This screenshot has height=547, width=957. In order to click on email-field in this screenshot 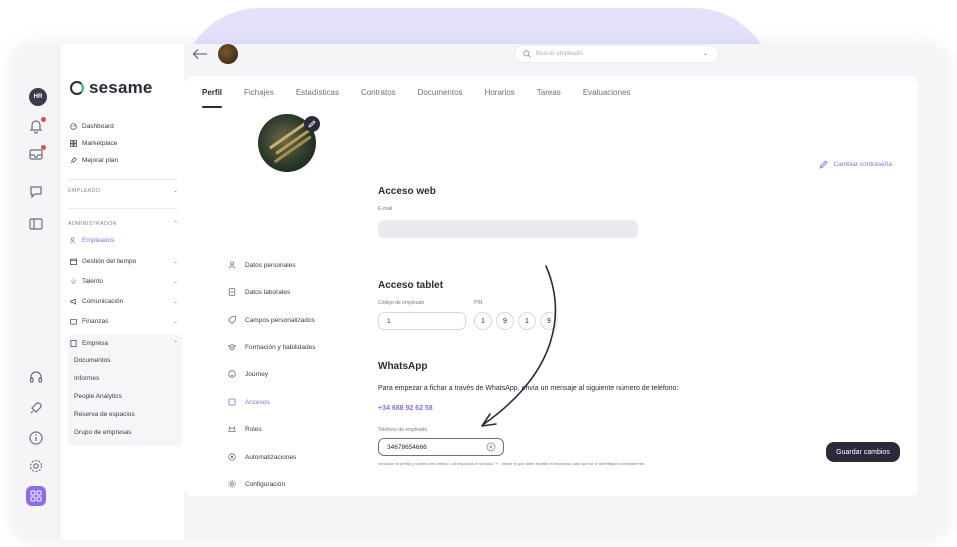, I will do `click(508, 229)`.